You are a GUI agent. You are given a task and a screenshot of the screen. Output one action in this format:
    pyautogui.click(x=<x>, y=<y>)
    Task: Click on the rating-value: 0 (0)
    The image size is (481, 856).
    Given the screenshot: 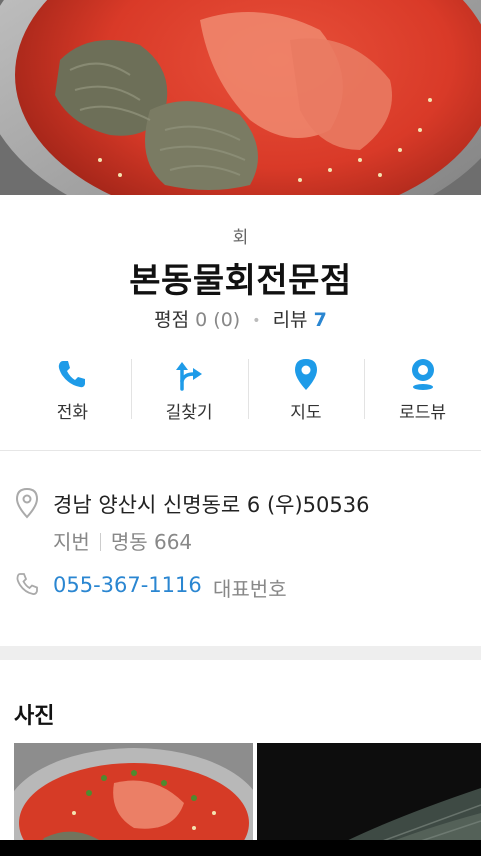 What is the action you would take?
    pyautogui.click(x=218, y=320)
    